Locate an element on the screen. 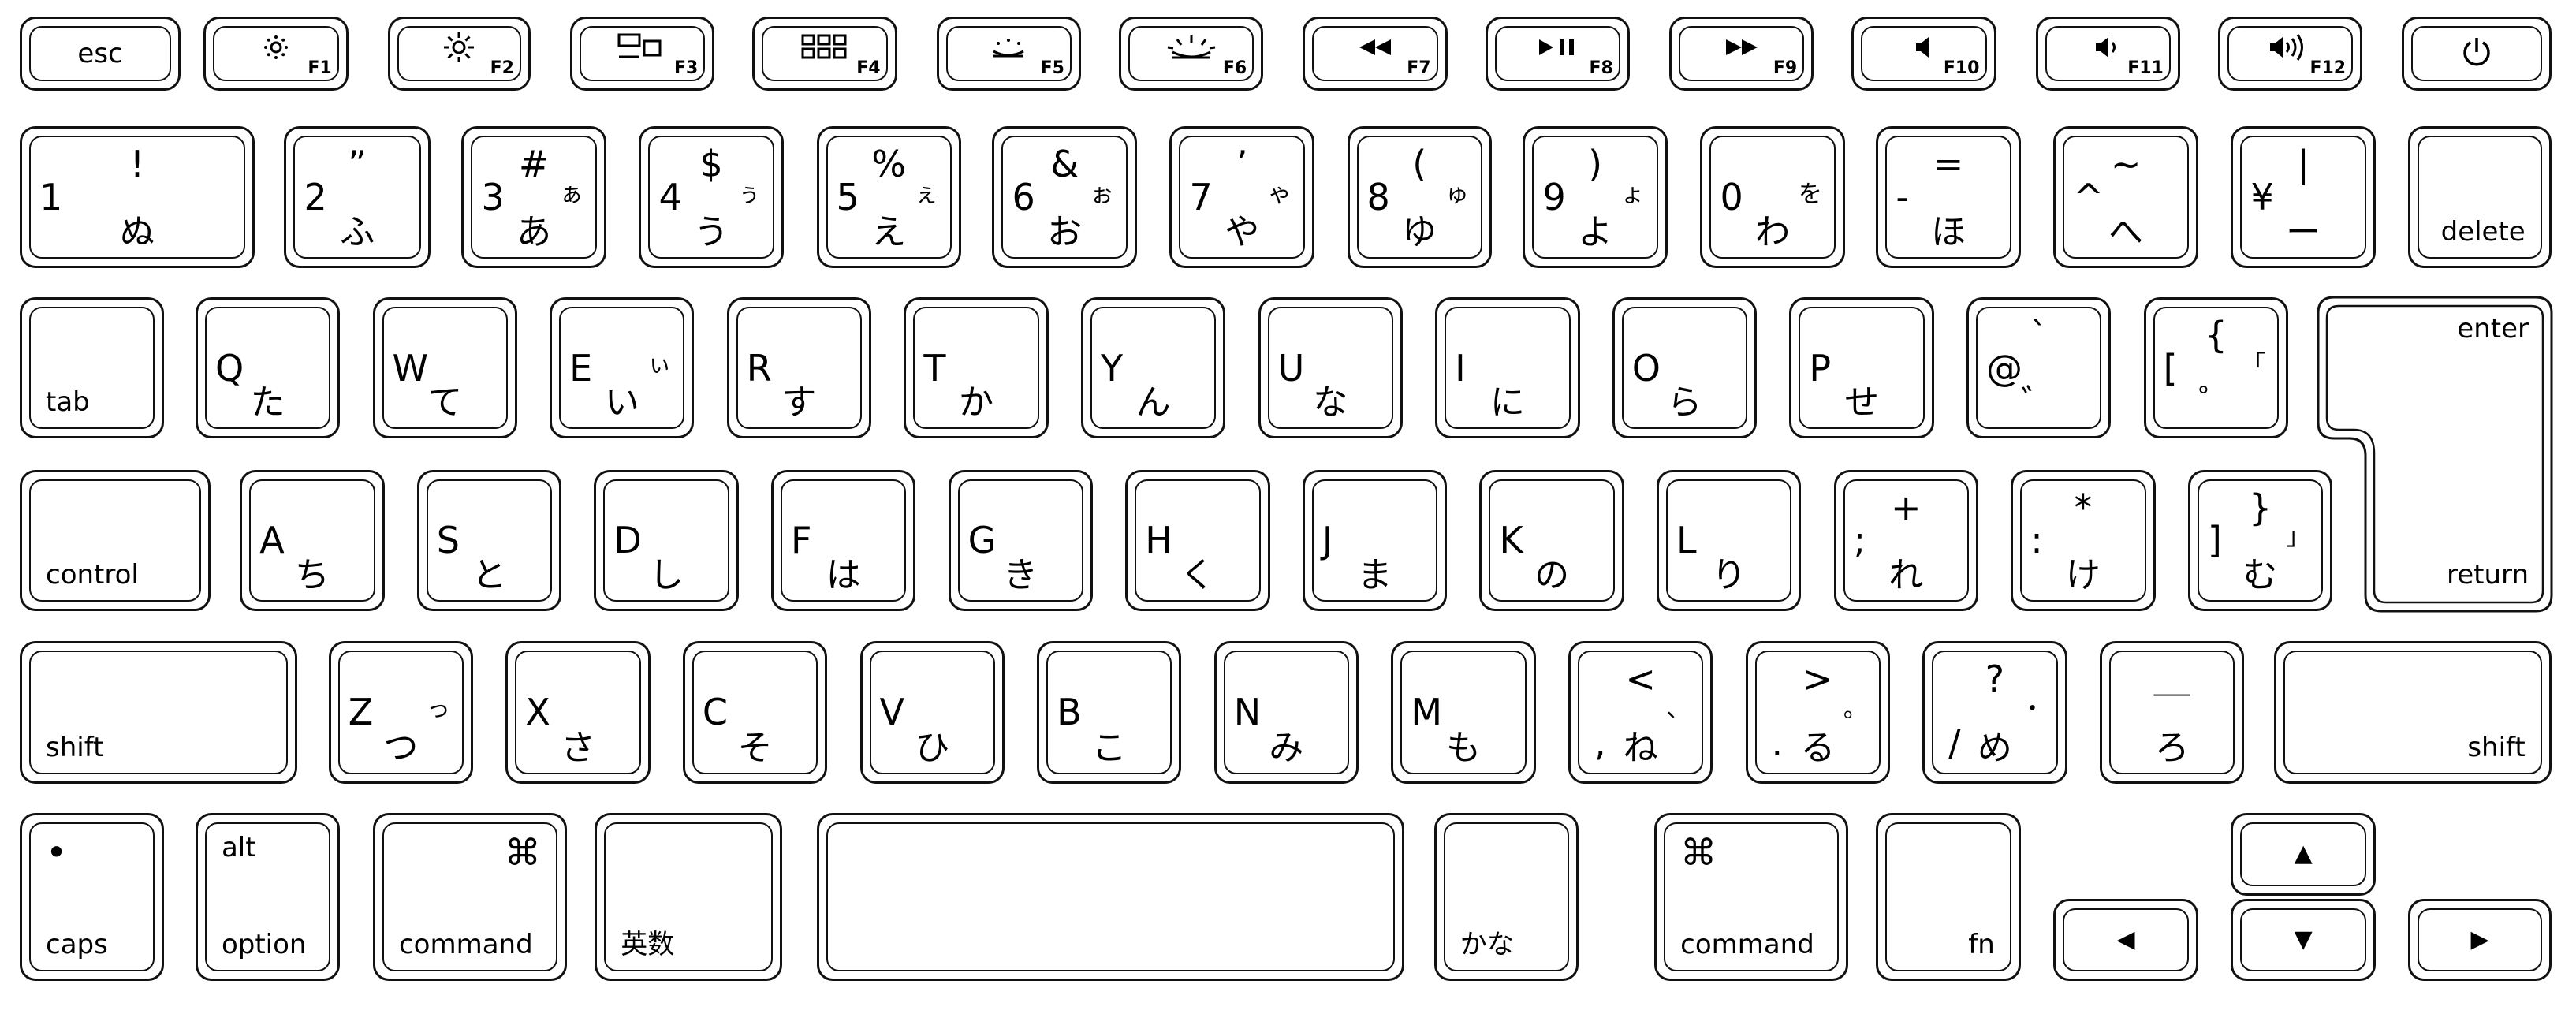 Image resolution: width=2576 pixels, height=1014 pixels. return-label: return is located at coordinates (2488, 575).